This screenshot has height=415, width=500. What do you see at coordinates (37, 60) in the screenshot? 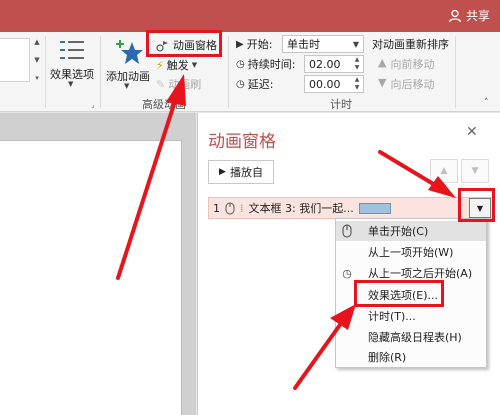
I see `gallery-scroll: ▲ ▼ ▾` at bounding box center [37, 60].